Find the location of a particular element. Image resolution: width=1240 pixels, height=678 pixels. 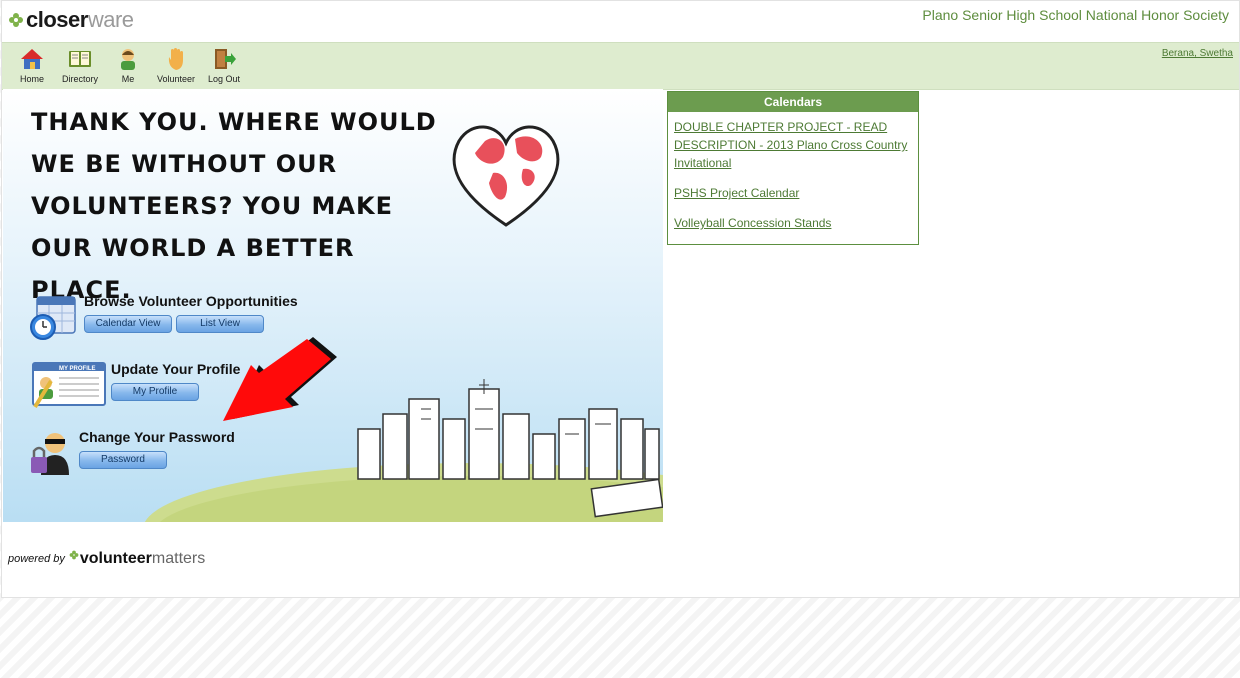

nav-directory-label: Directory is located at coordinates (79, 79).